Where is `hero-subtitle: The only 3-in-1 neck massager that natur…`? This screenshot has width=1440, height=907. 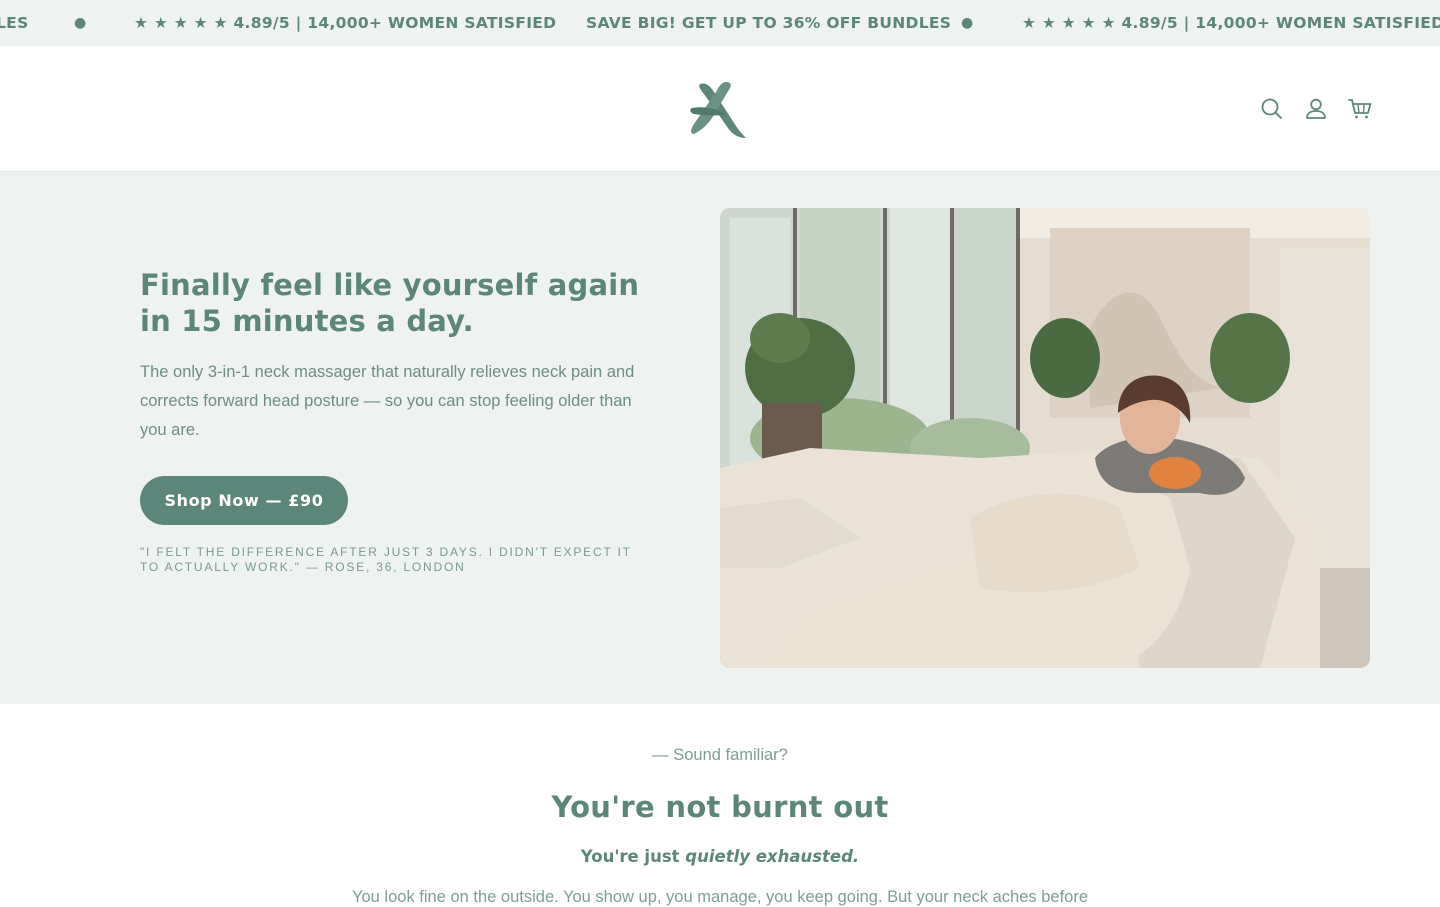 hero-subtitle: The only 3-in-1 neck massager that natur… is located at coordinates (387, 401).